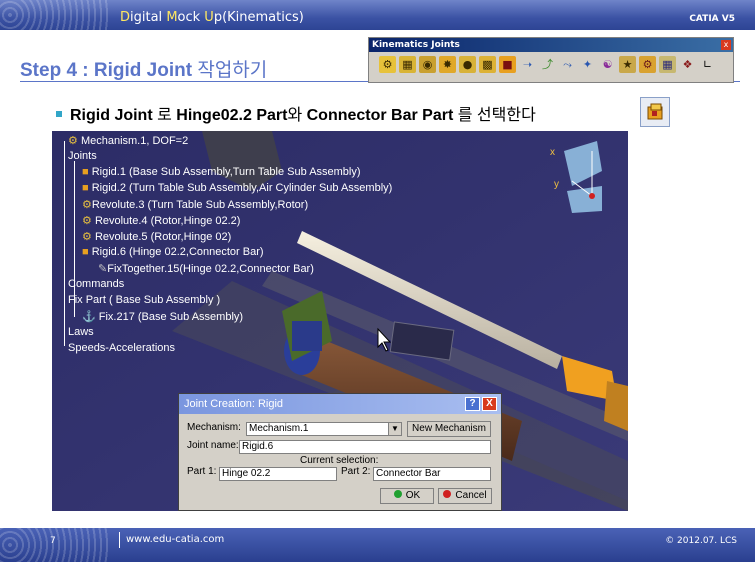 This screenshot has width=755, height=562. I want to click on ok-button: OK, so click(407, 496).